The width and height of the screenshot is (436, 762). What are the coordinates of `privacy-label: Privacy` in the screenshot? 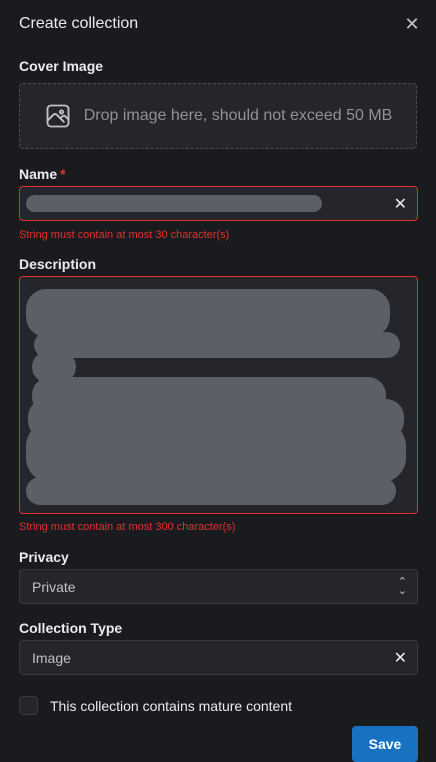 It's located at (44, 557).